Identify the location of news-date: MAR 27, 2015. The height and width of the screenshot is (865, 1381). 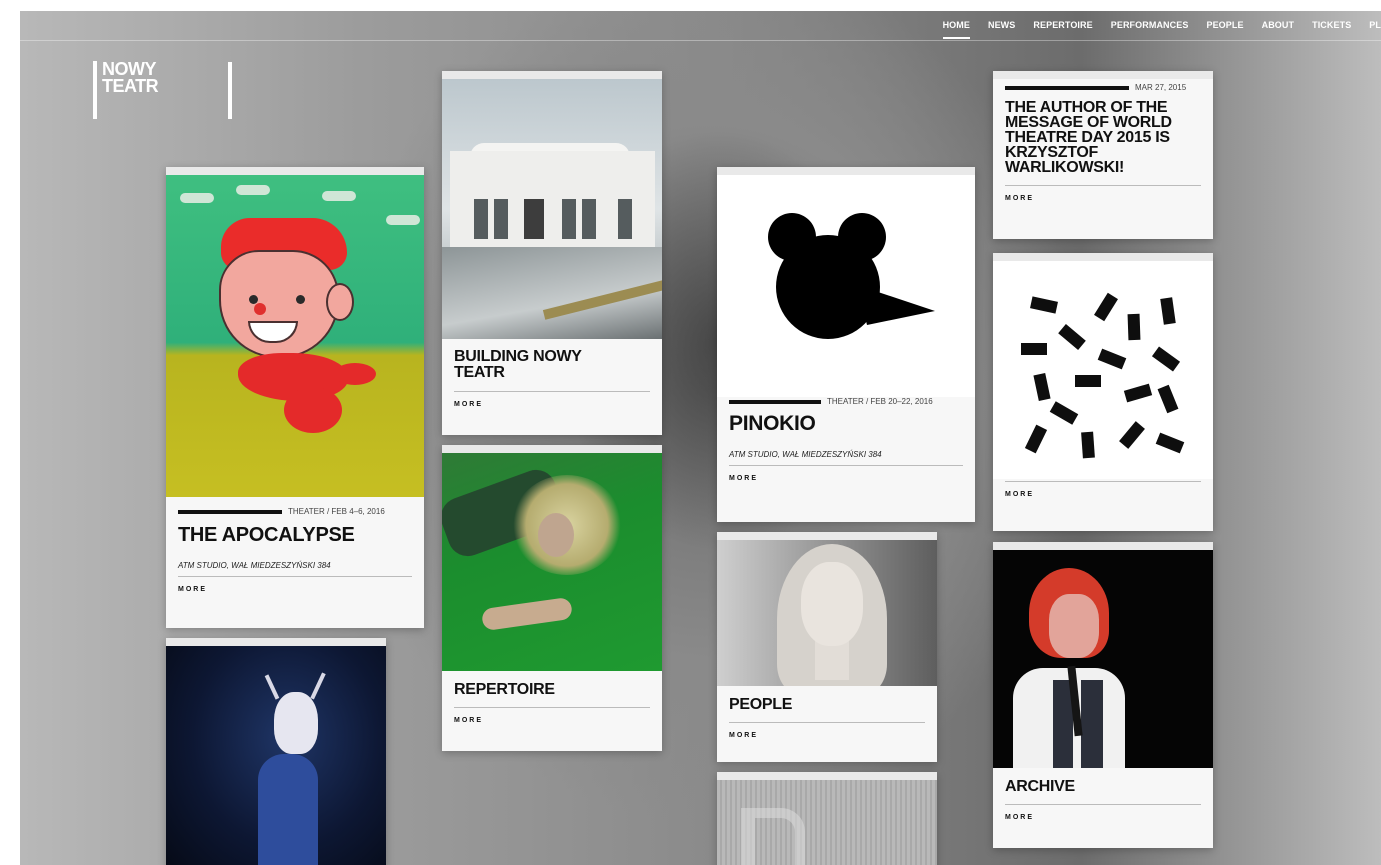
(1161, 87).